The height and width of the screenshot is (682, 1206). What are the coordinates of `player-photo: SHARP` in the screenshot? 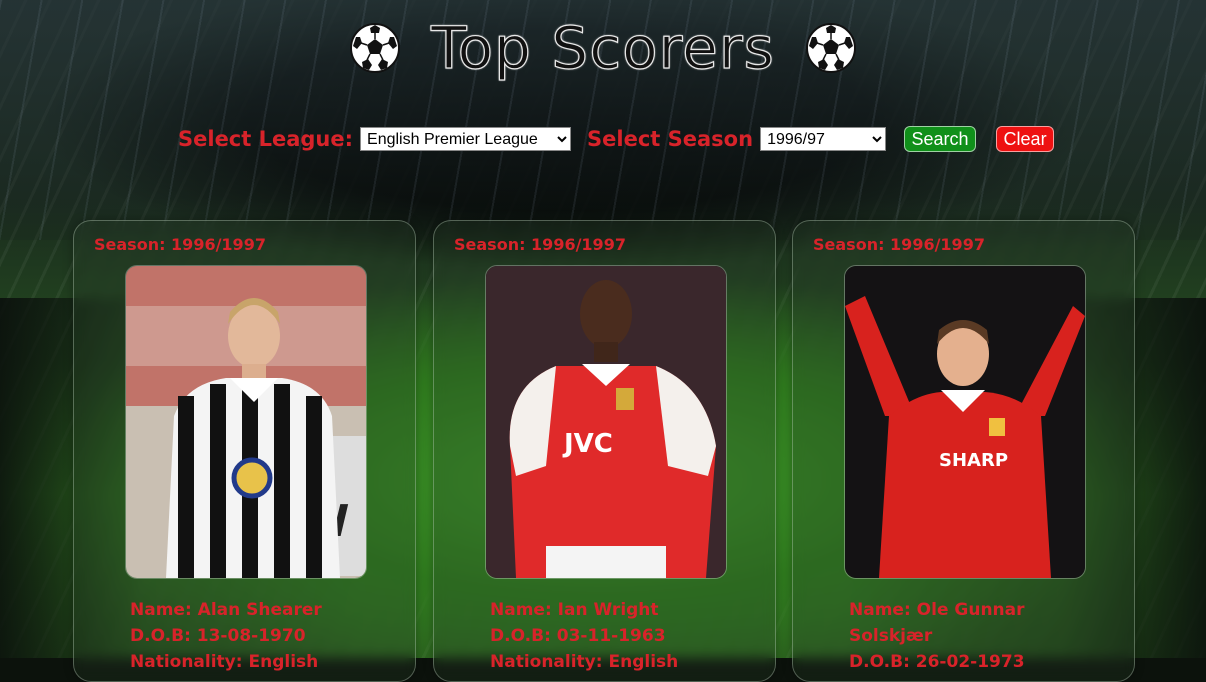 It's located at (965, 422).